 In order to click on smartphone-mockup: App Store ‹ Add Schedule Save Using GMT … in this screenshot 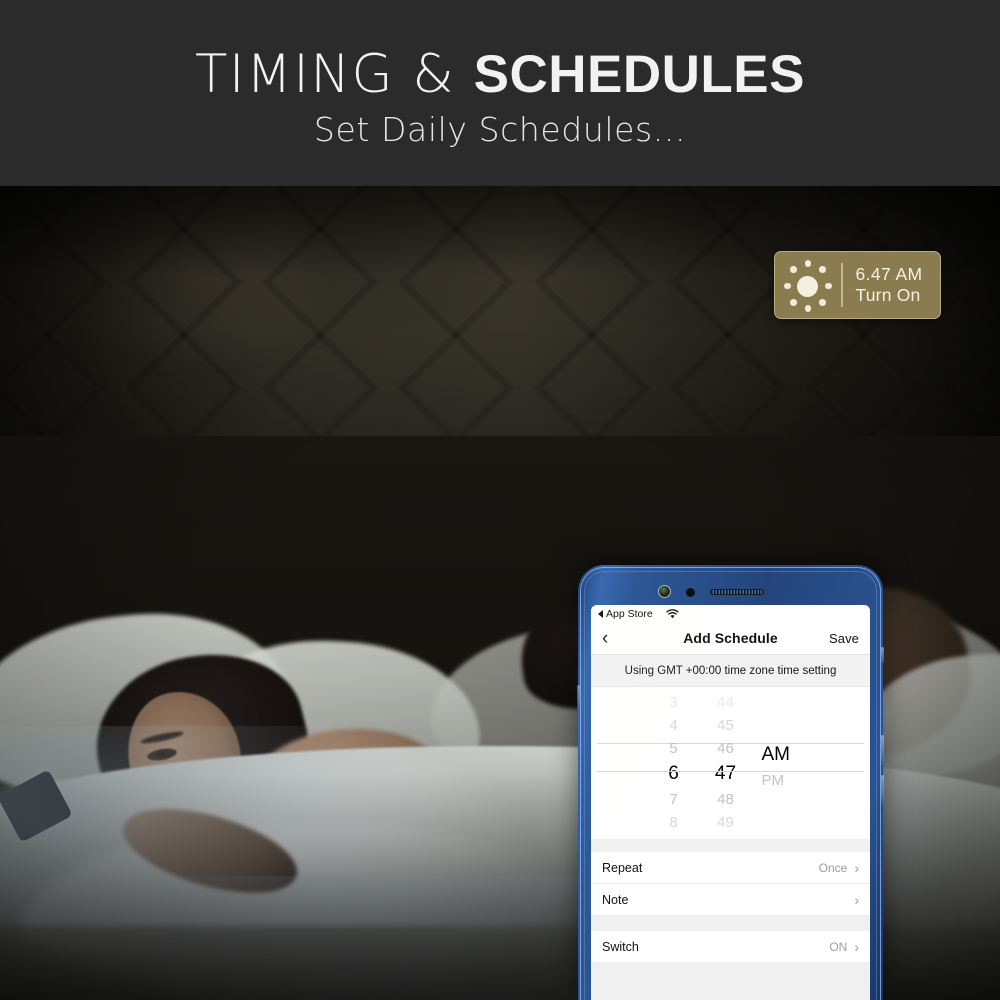, I will do `click(730, 782)`.